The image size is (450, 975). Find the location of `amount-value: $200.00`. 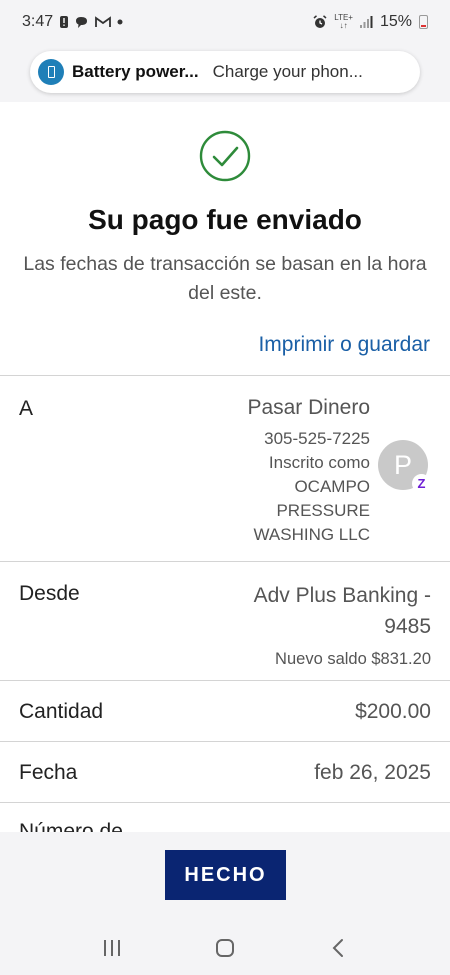

amount-value: $200.00 is located at coordinates (393, 711).